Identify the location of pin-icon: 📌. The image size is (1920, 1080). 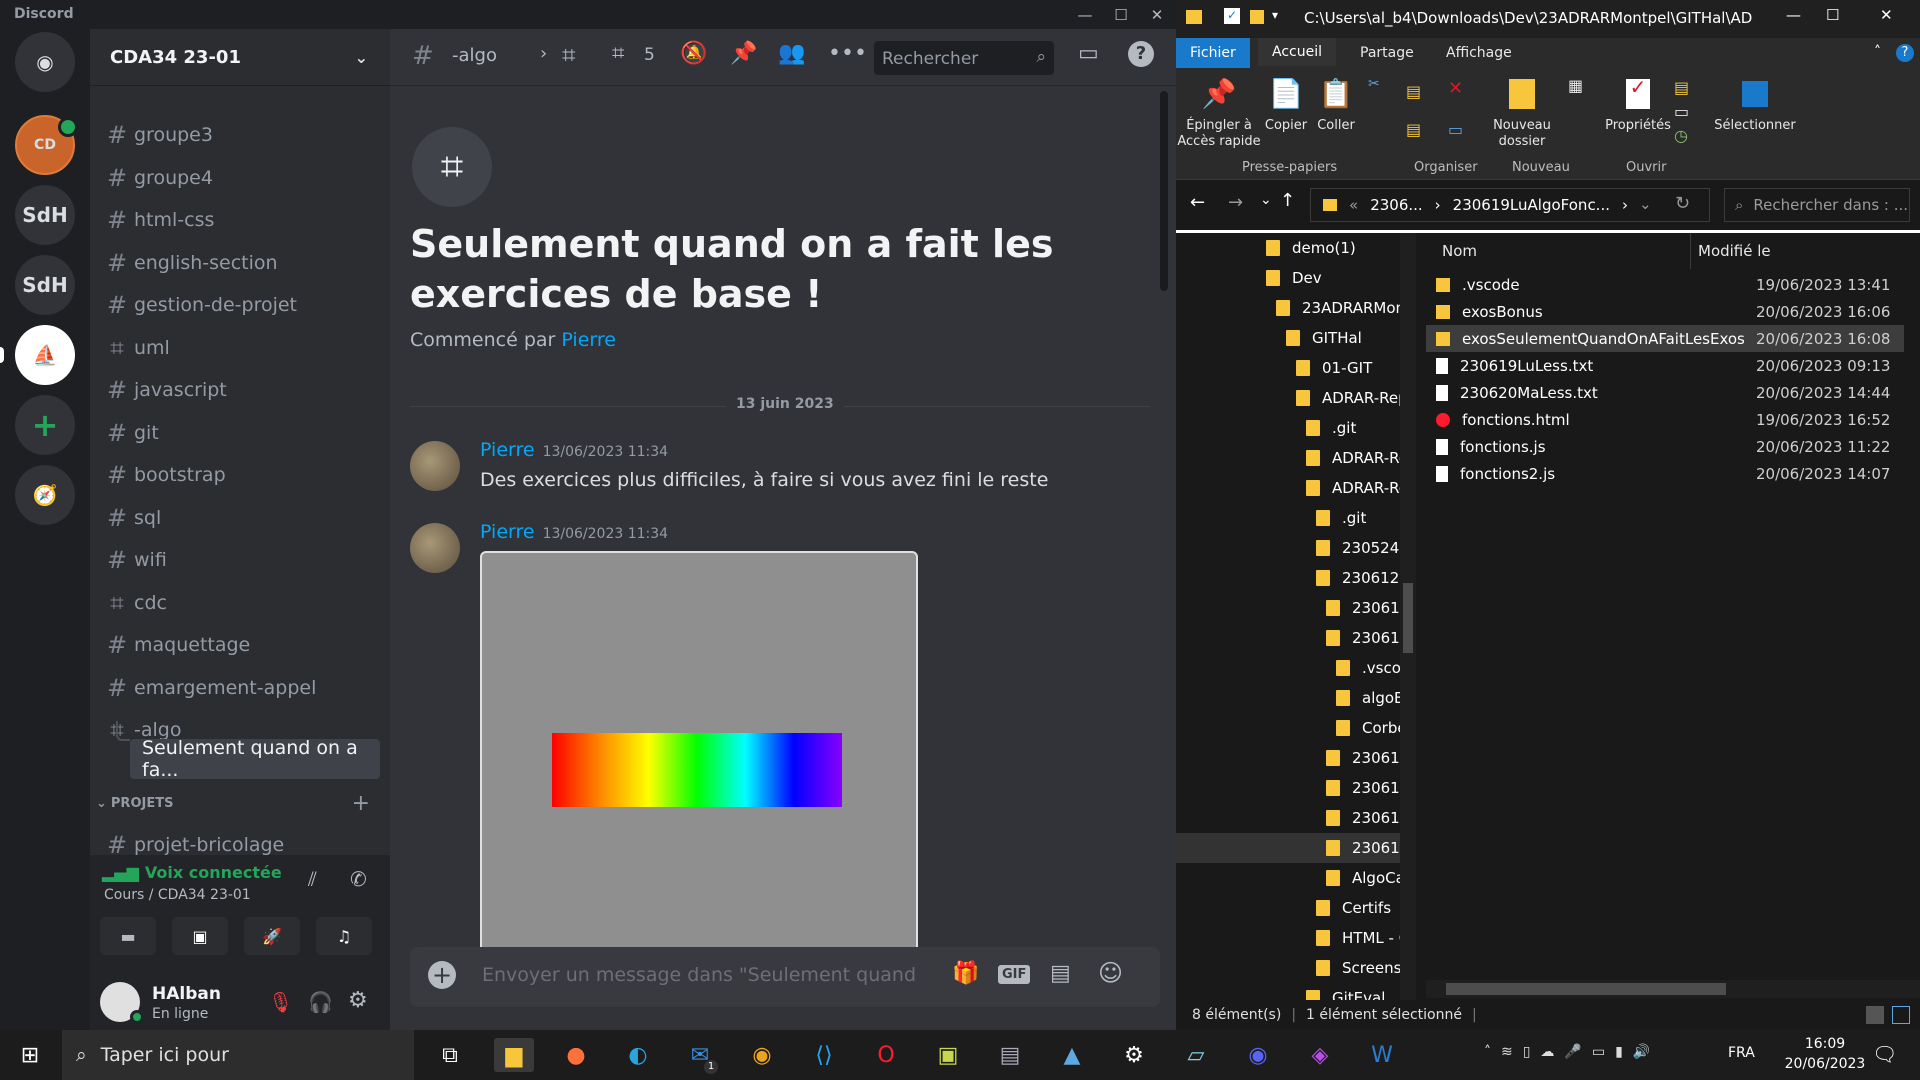
(743, 53).